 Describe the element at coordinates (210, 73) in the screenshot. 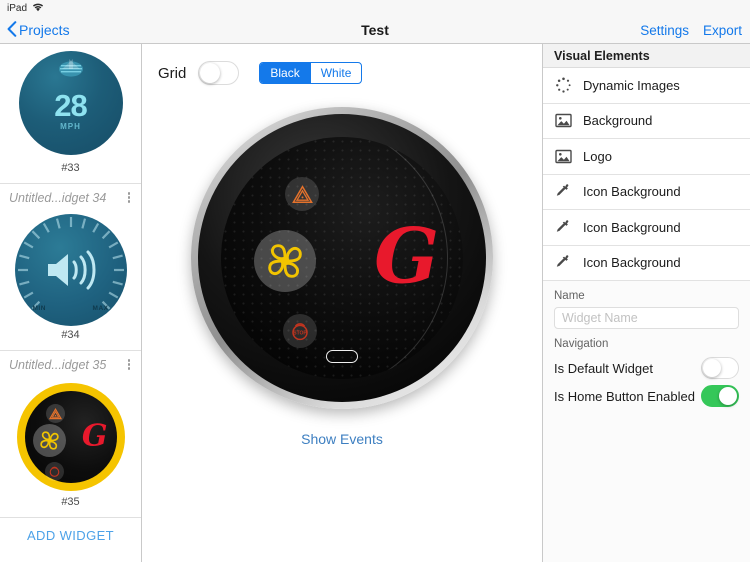

I see `grid-toggle-knob` at that location.